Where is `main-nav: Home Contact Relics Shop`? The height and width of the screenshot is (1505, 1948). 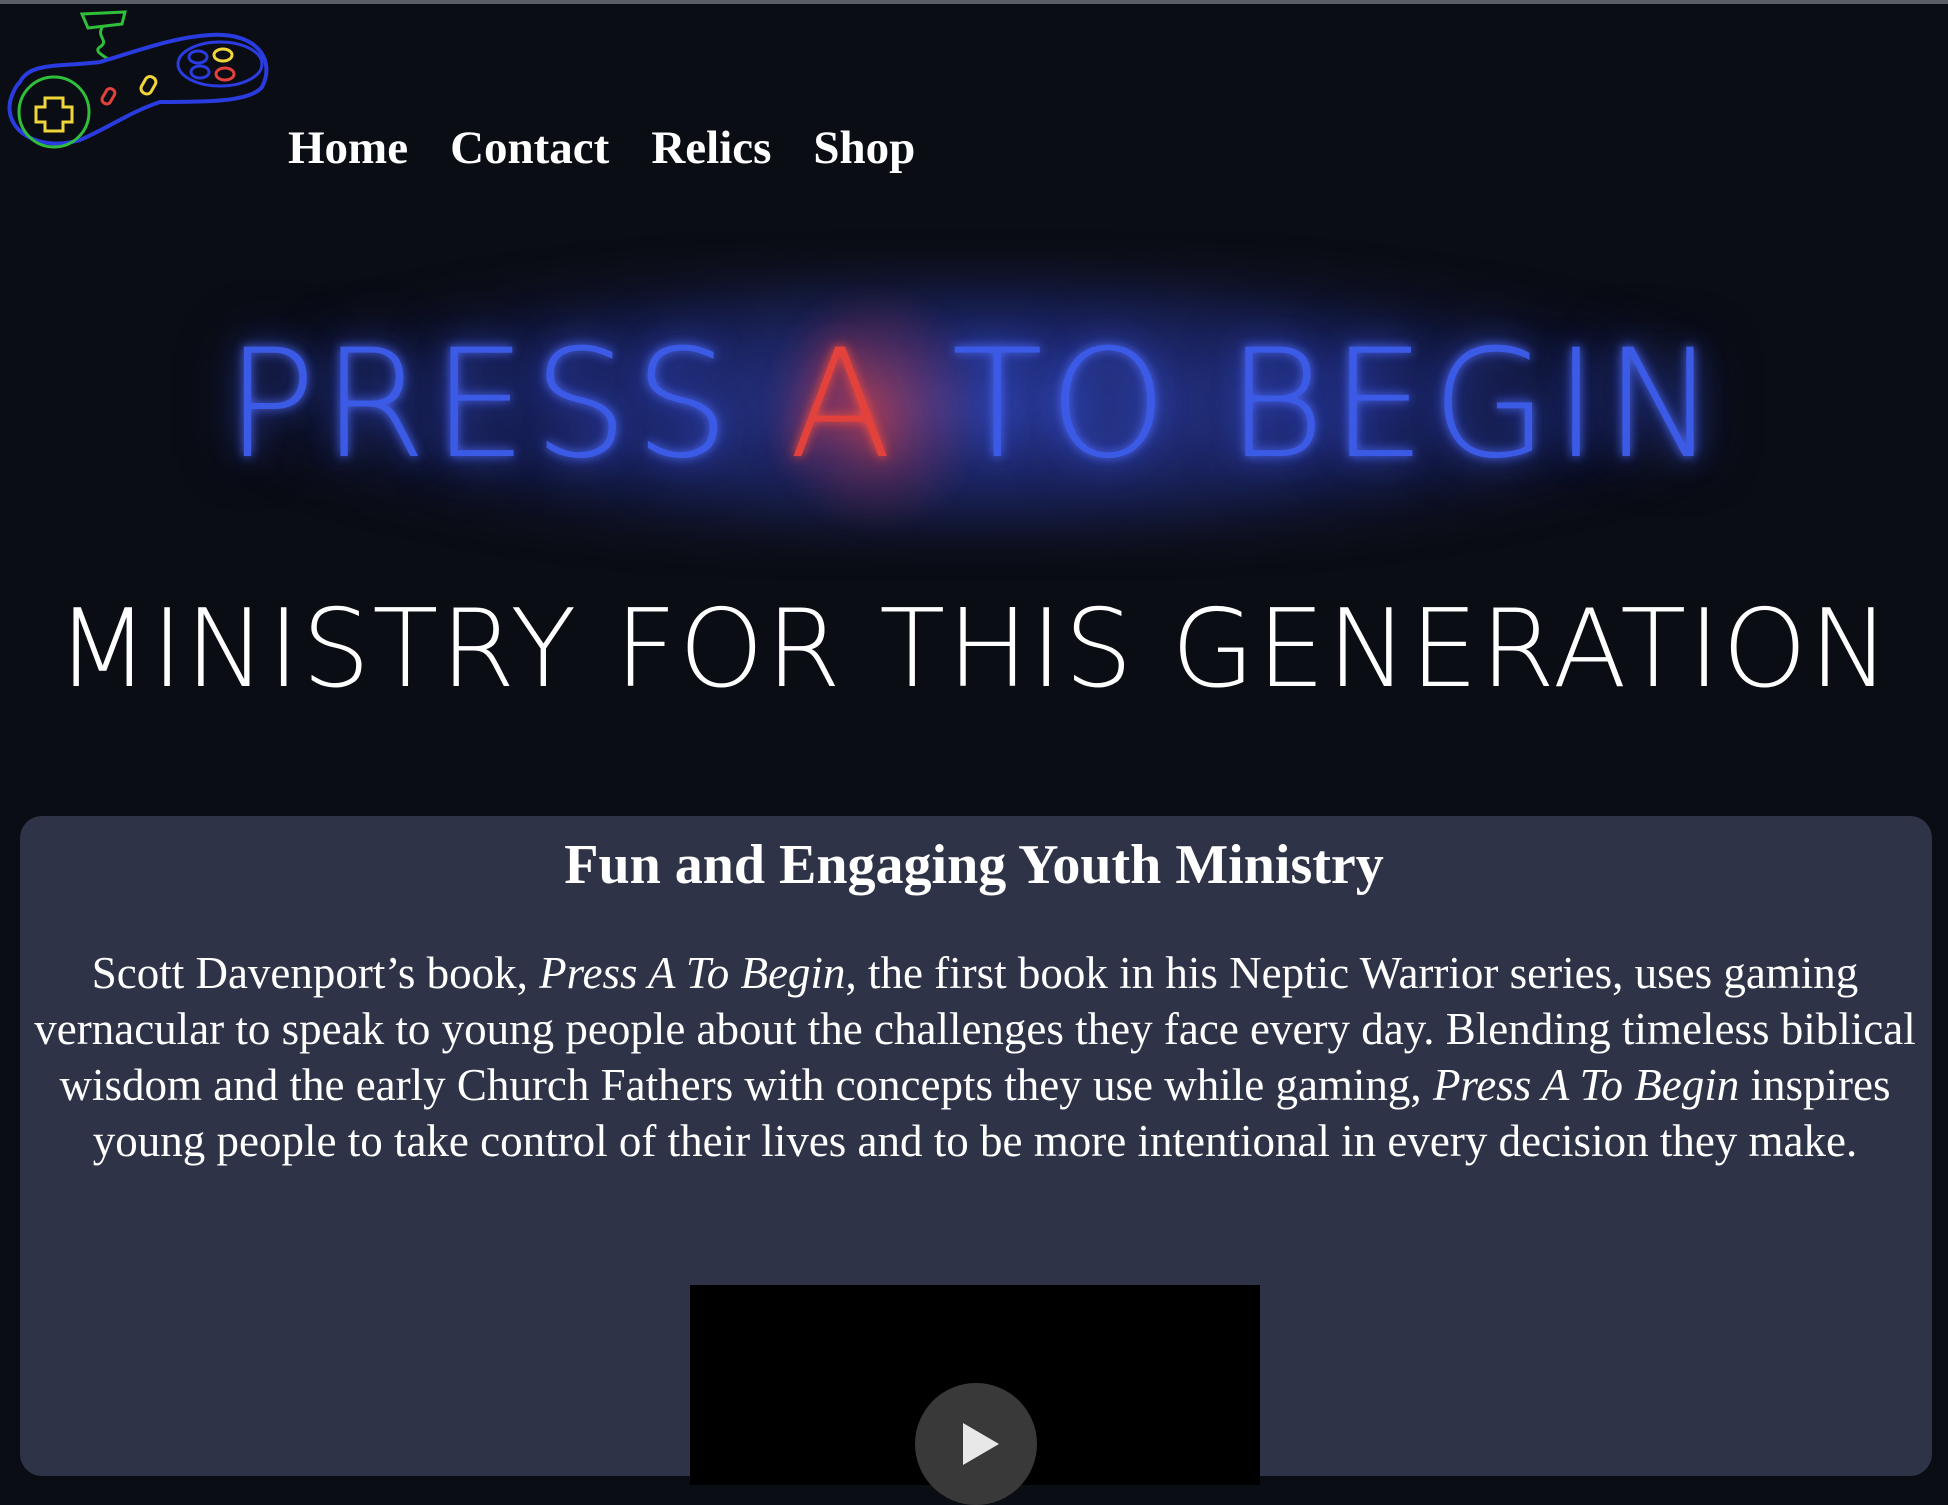 main-nav: Home Contact Relics Shop is located at coordinates (601, 148).